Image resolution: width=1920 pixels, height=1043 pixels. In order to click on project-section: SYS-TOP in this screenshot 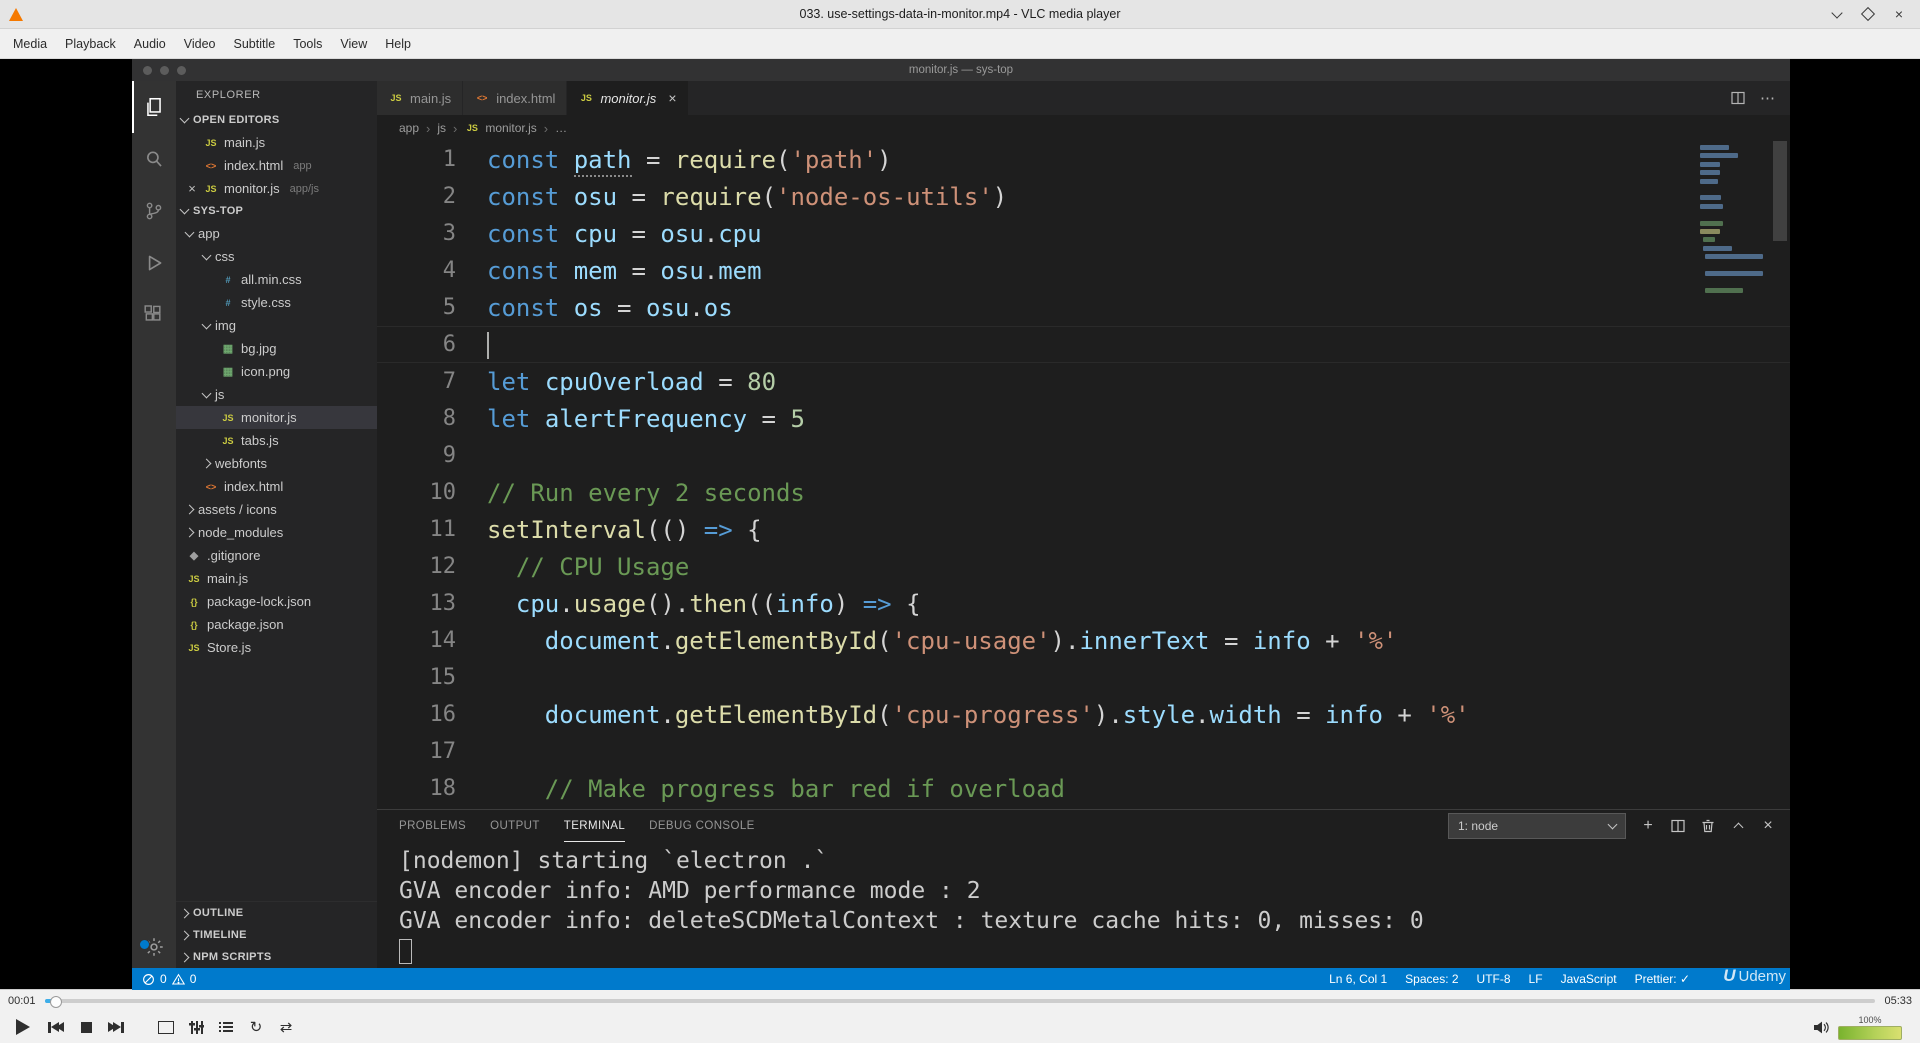, I will do `click(276, 211)`.